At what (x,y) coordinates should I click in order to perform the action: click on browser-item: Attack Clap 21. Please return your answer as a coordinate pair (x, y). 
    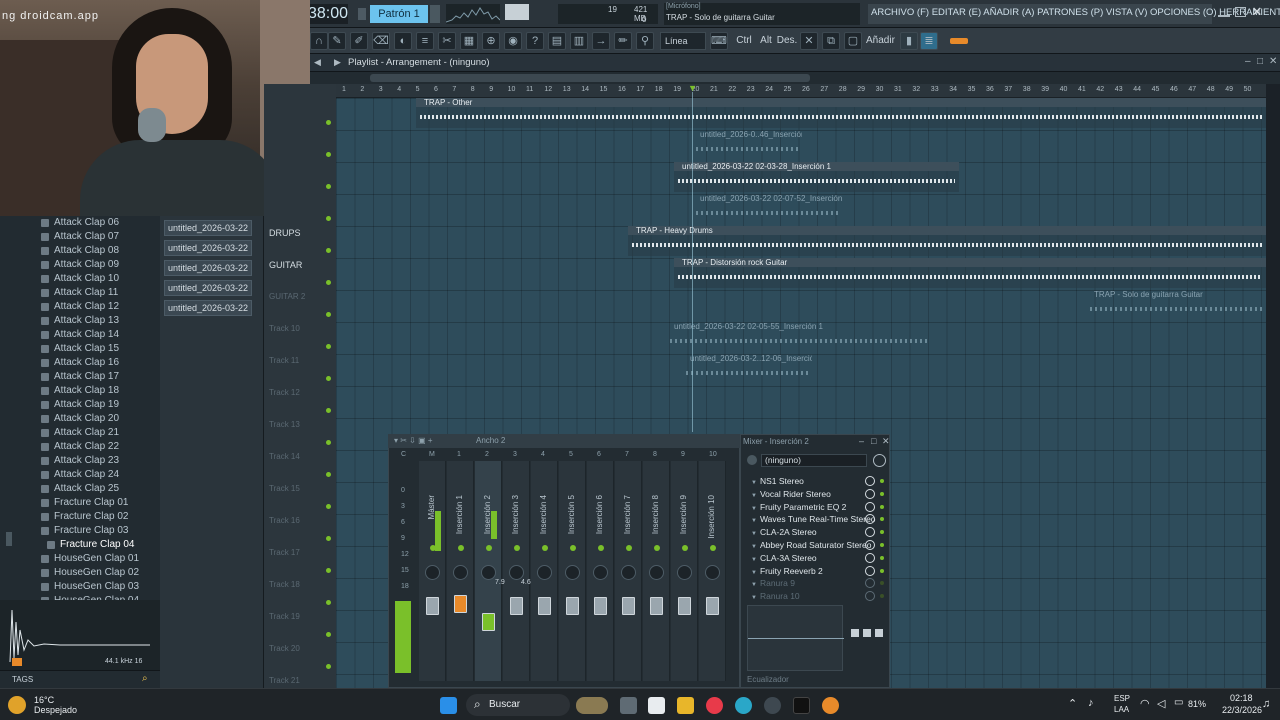
    Looking at the image, I should click on (79, 433).